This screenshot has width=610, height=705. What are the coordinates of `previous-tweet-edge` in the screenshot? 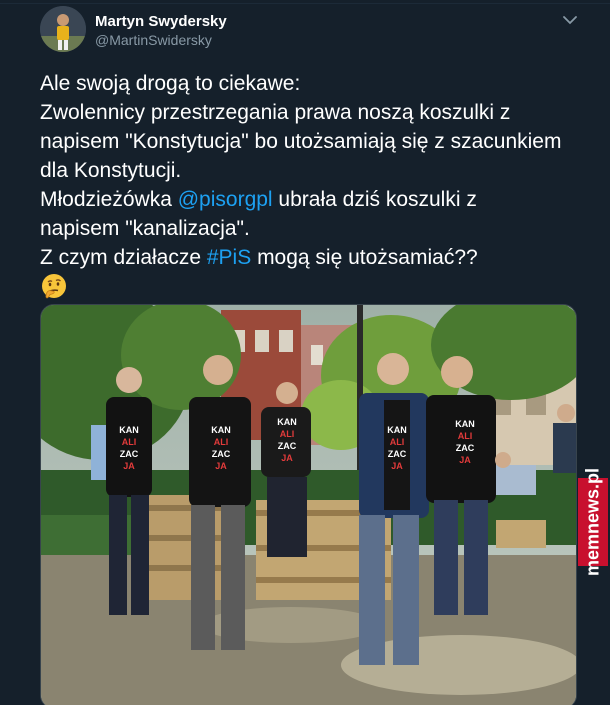 It's located at (305, 2).